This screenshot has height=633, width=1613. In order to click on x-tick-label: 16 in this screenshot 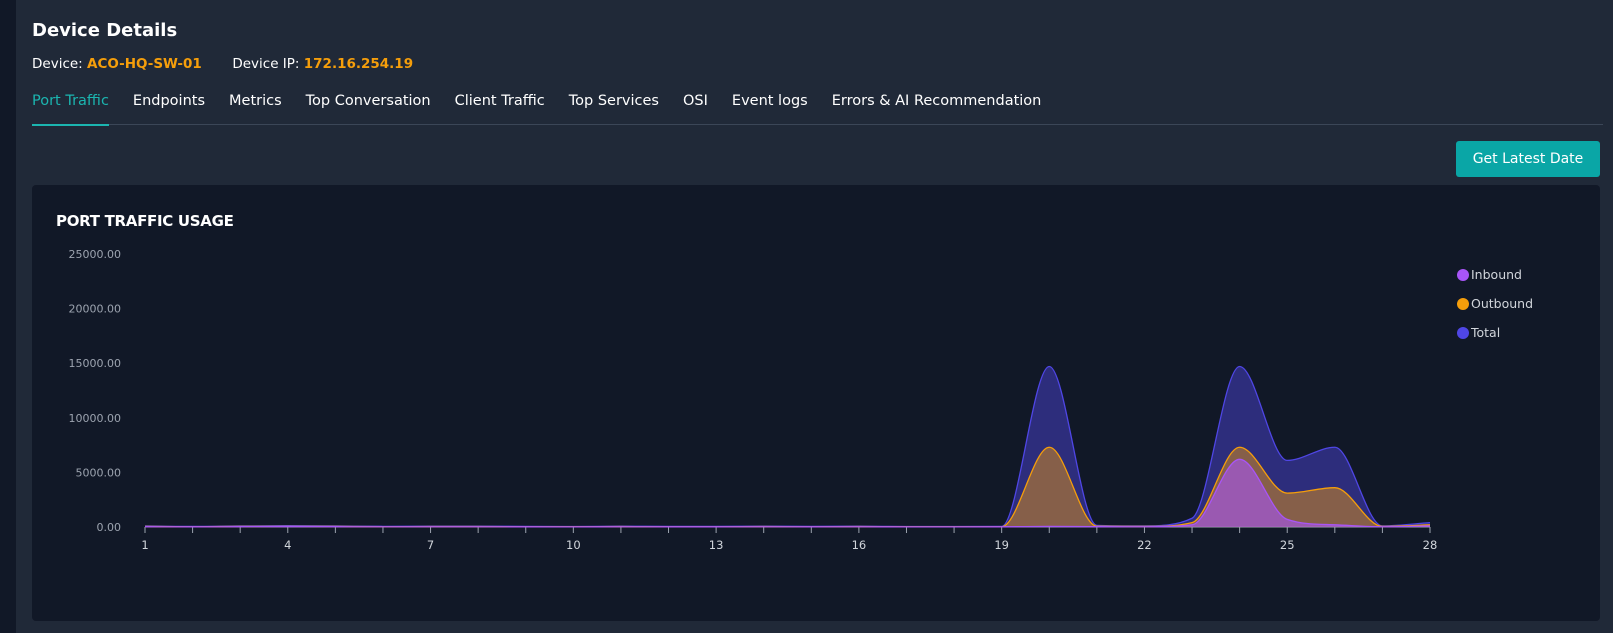, I will do `click(859, 545)`.